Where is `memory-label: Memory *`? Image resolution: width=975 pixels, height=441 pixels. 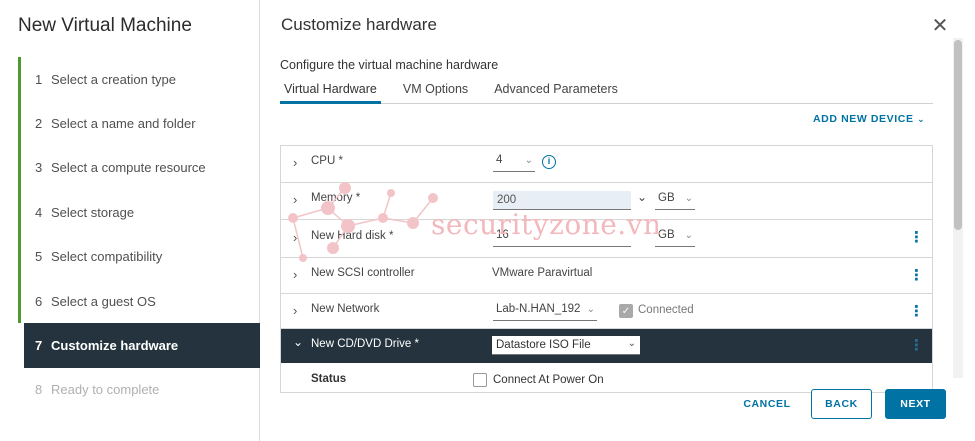
memory-label: Memory * is located at coordinates (336, 198).